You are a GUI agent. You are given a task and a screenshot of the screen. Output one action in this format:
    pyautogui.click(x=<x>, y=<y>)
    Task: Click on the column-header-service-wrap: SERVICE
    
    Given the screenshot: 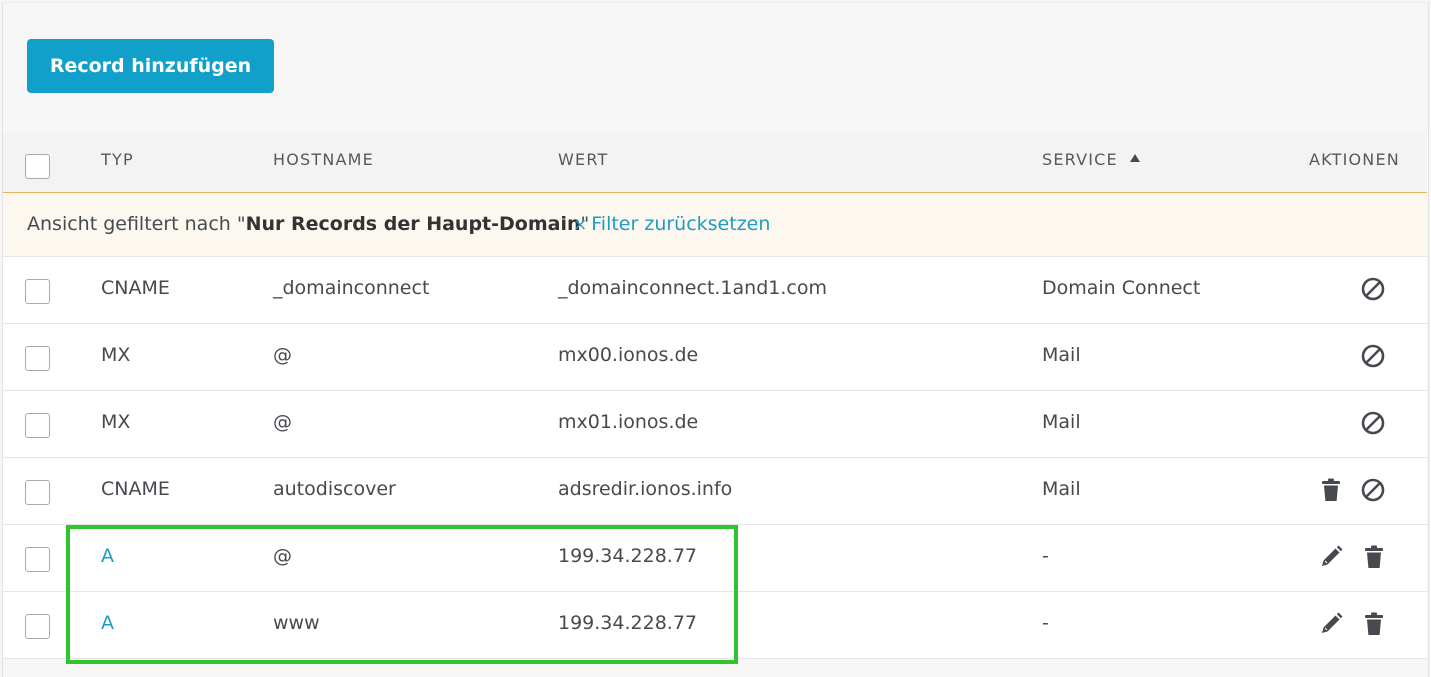 What is the action you would take?
    pyautogui.click(x=1091, y=159)
    